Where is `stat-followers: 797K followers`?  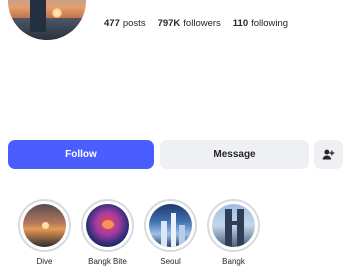 stat-followers: 797K followers is located at coordinates (189, 23).